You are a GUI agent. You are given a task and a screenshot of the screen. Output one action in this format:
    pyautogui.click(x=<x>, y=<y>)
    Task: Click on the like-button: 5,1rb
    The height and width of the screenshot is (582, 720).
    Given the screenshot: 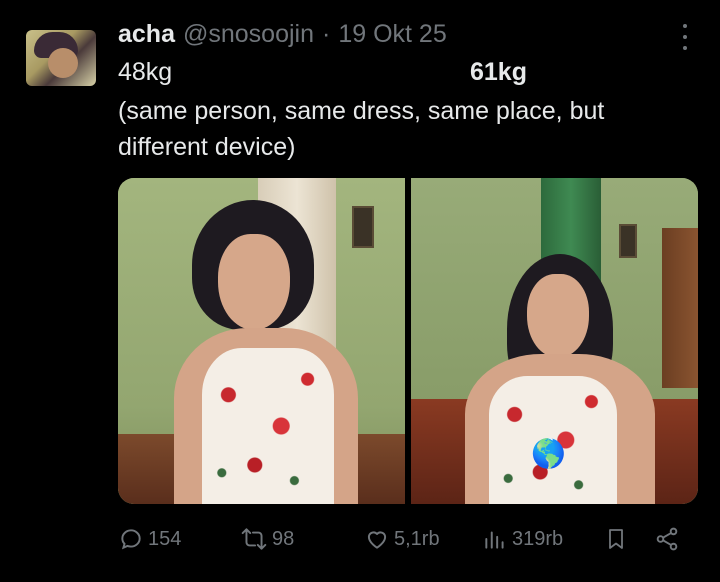 What is the action you would take?
    pyautogui.click(x=402, y=539)
    